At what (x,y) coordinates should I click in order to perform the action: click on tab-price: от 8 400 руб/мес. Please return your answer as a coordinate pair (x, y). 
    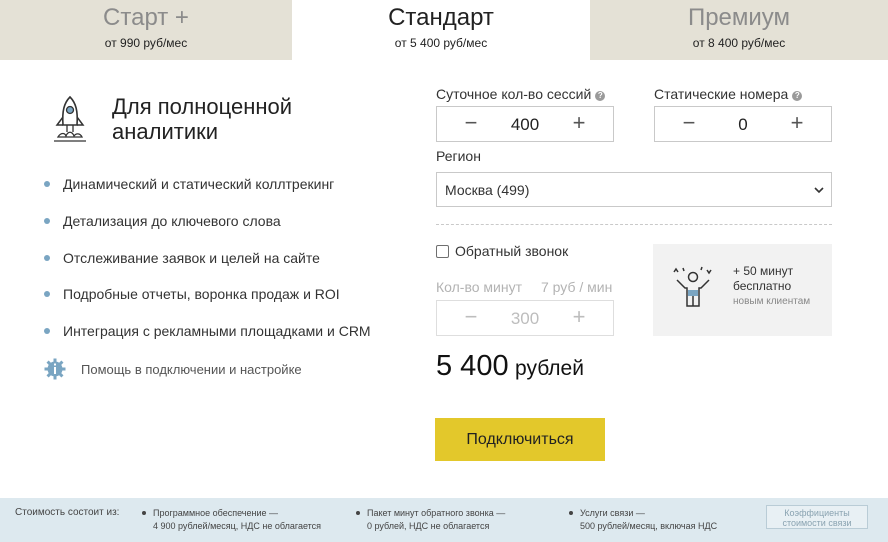
    Looking at the image, I should click on (739, 43).